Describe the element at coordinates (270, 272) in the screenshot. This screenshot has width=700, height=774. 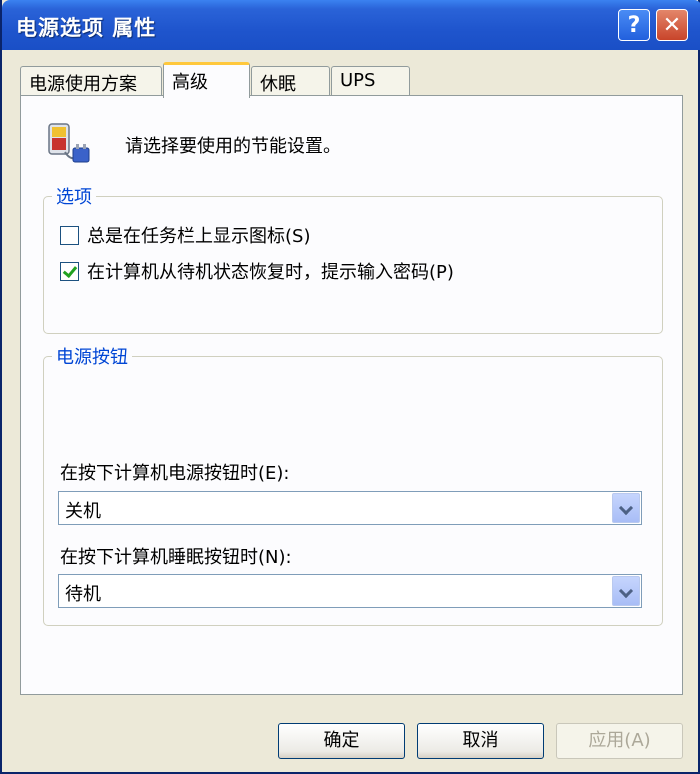
I see `password-on-resume-label: 在计算机从待机状态恢复时，提示输入密码(P)` at that location.